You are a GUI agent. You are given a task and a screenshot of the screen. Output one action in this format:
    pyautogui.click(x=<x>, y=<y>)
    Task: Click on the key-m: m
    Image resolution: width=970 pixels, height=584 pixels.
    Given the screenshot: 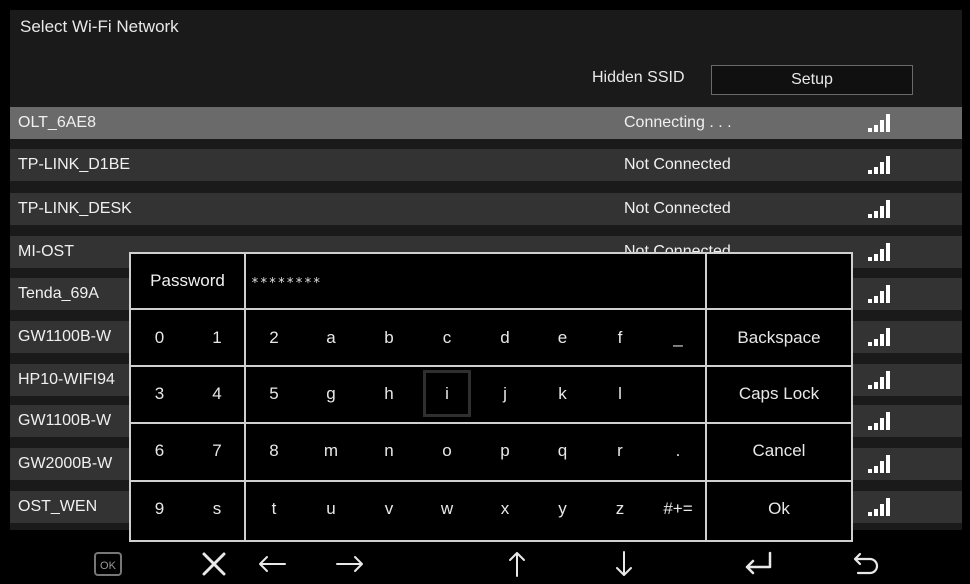 What is the action you would take?
    pyautogui.click(x=331, y=451)
    